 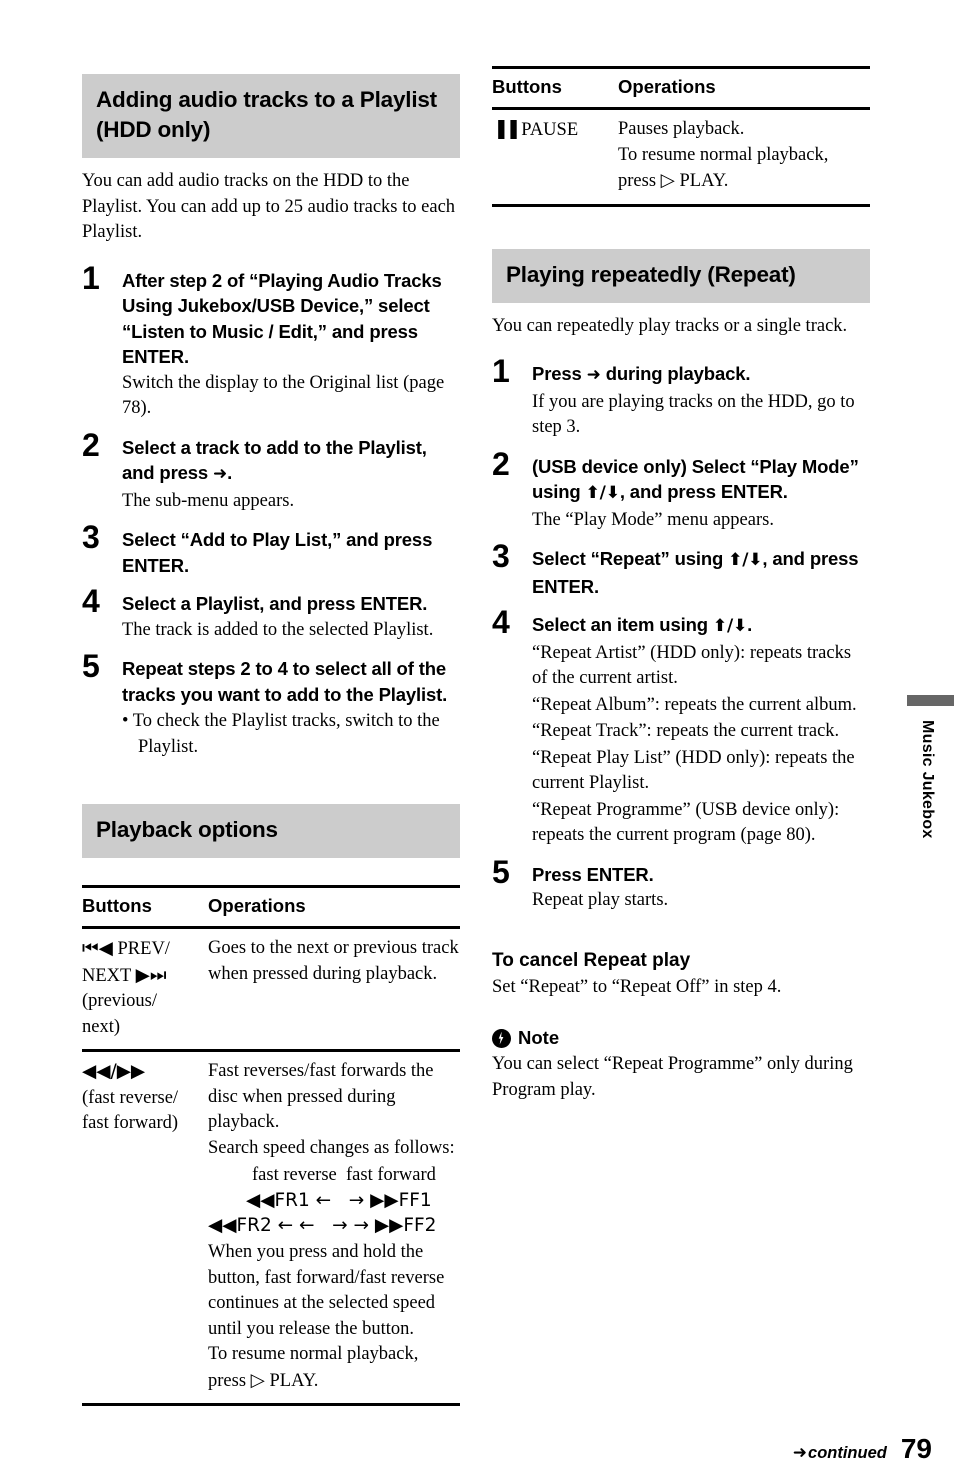 I want to click on section-heading-playback-options: Playback options, so click(x=271, y=831).